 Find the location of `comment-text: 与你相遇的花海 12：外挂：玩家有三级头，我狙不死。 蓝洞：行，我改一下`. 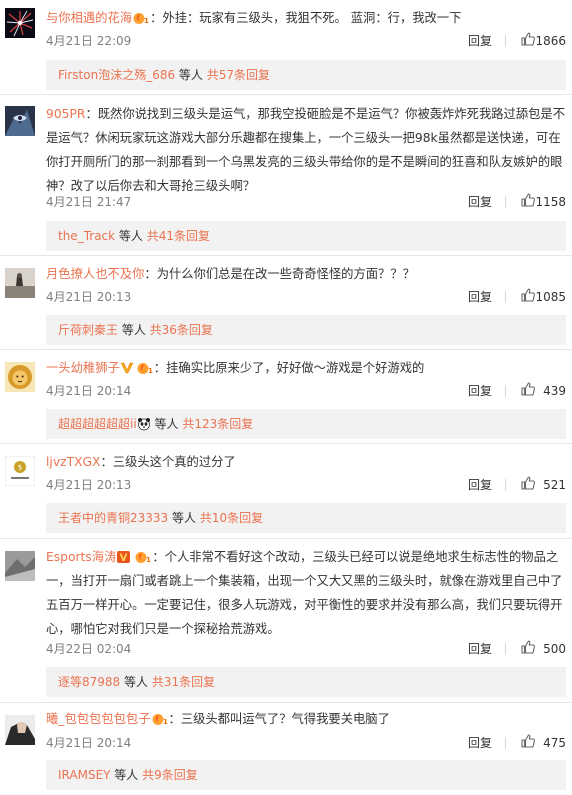

comment-text: 与你相遇的花海 12：外挂：玩家有三级头，我狙不死。 蓝洞：行，我改一下 is located at coordinates (307, 18).